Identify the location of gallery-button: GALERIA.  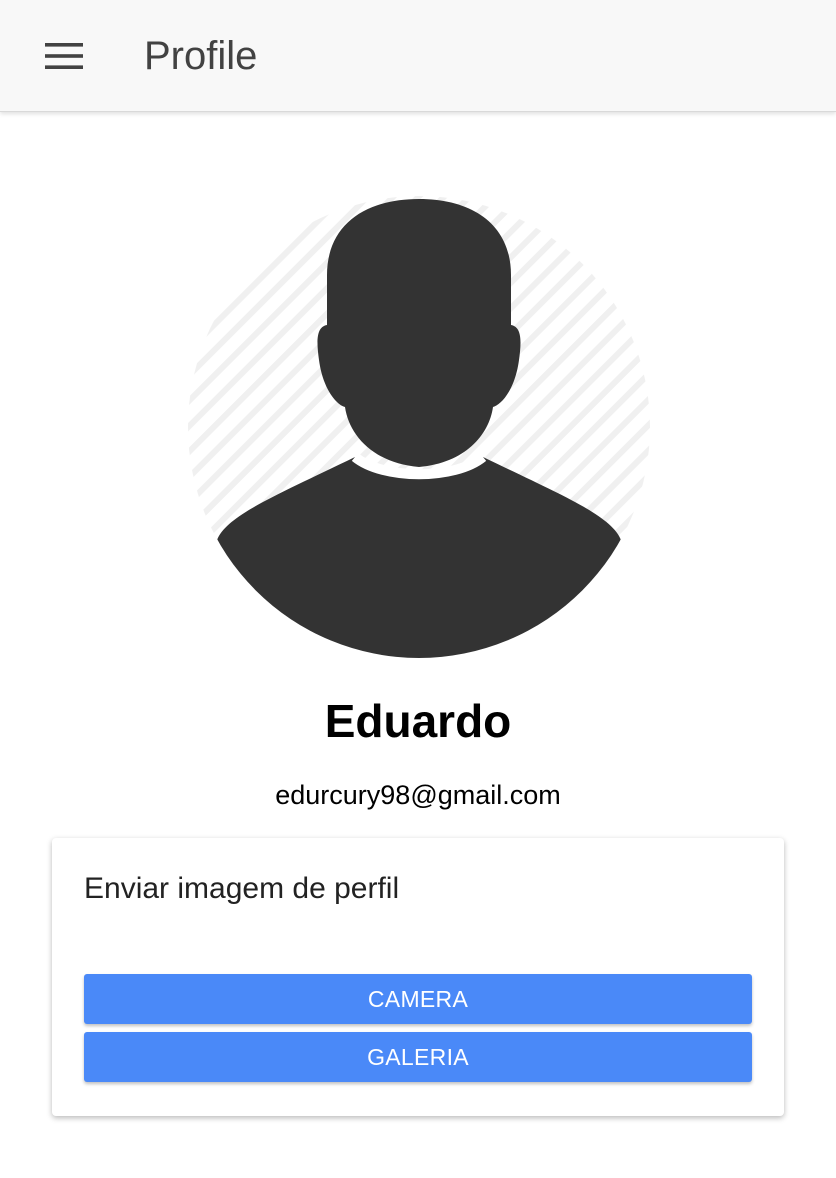
(418, 1057).